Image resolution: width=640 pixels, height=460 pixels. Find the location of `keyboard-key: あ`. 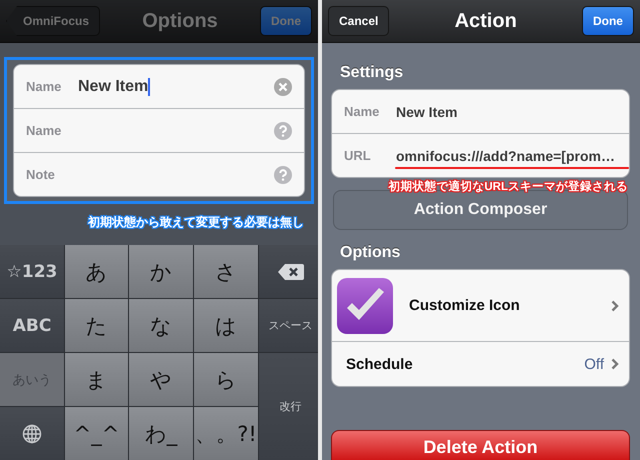

keyboard-key: あ is located at coordinates (96, 271).